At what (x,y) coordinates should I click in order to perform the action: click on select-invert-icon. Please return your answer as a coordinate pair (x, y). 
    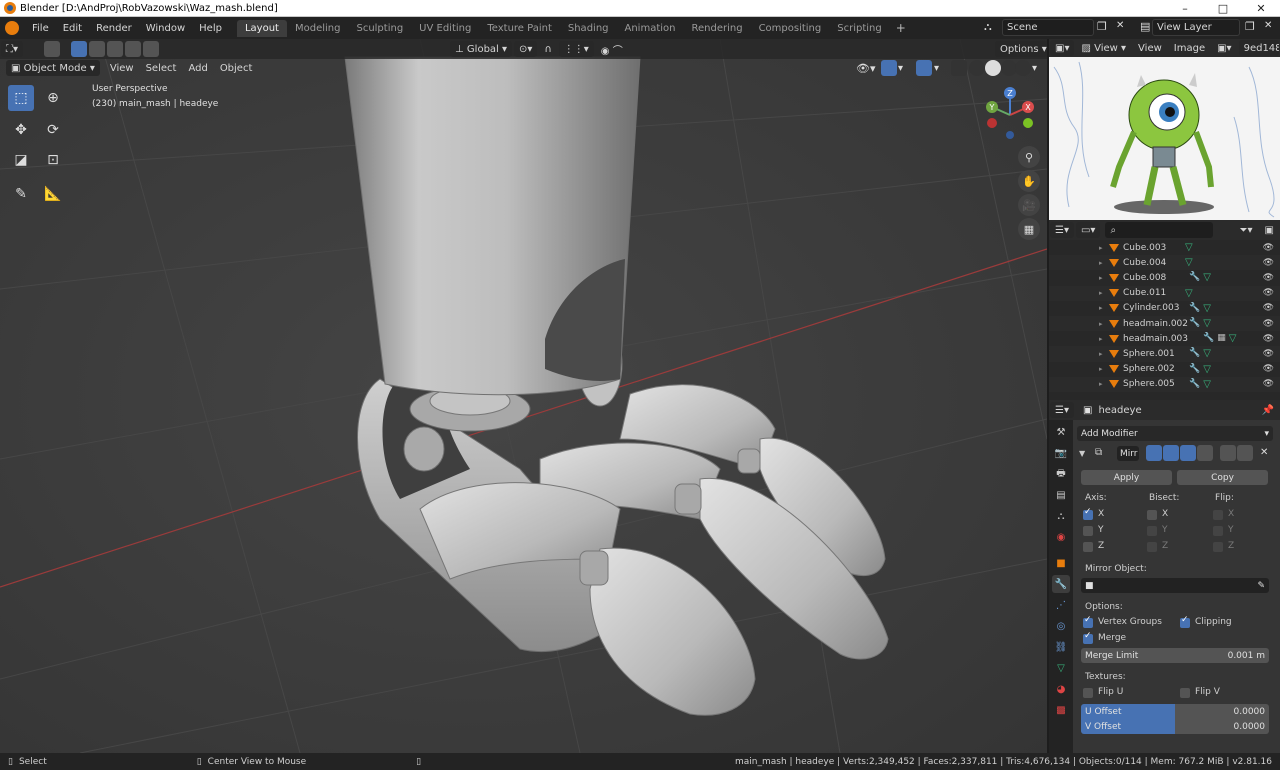
    Looking at the image, I should click on (133, 49).